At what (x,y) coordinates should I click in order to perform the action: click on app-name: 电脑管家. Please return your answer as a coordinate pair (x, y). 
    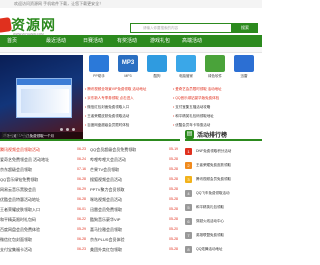
    Looking at the image, I should click on (186, 76).